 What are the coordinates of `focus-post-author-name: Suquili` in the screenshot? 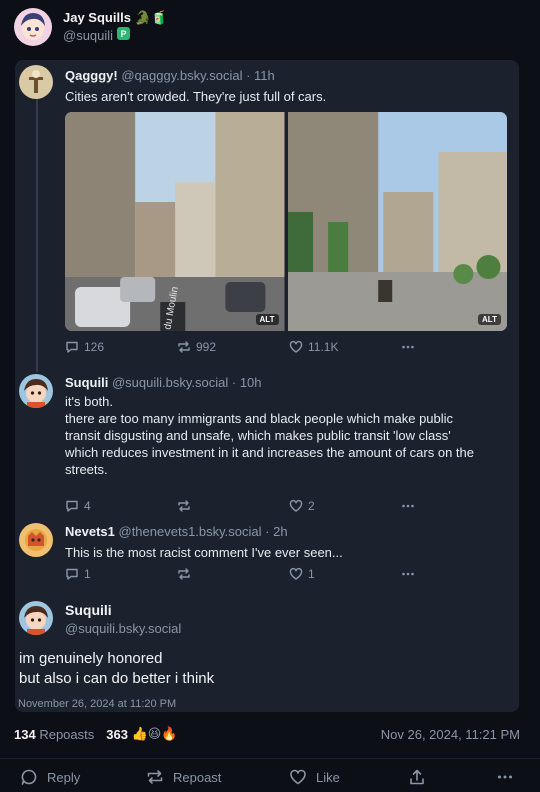 It's located at (88, 610).